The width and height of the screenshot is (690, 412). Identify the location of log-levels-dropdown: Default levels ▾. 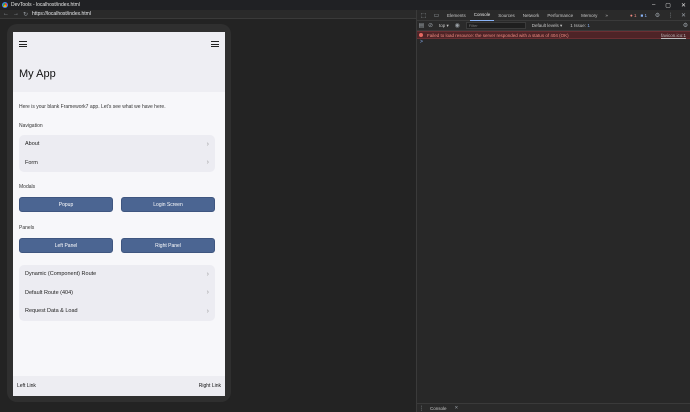
(547, 26).